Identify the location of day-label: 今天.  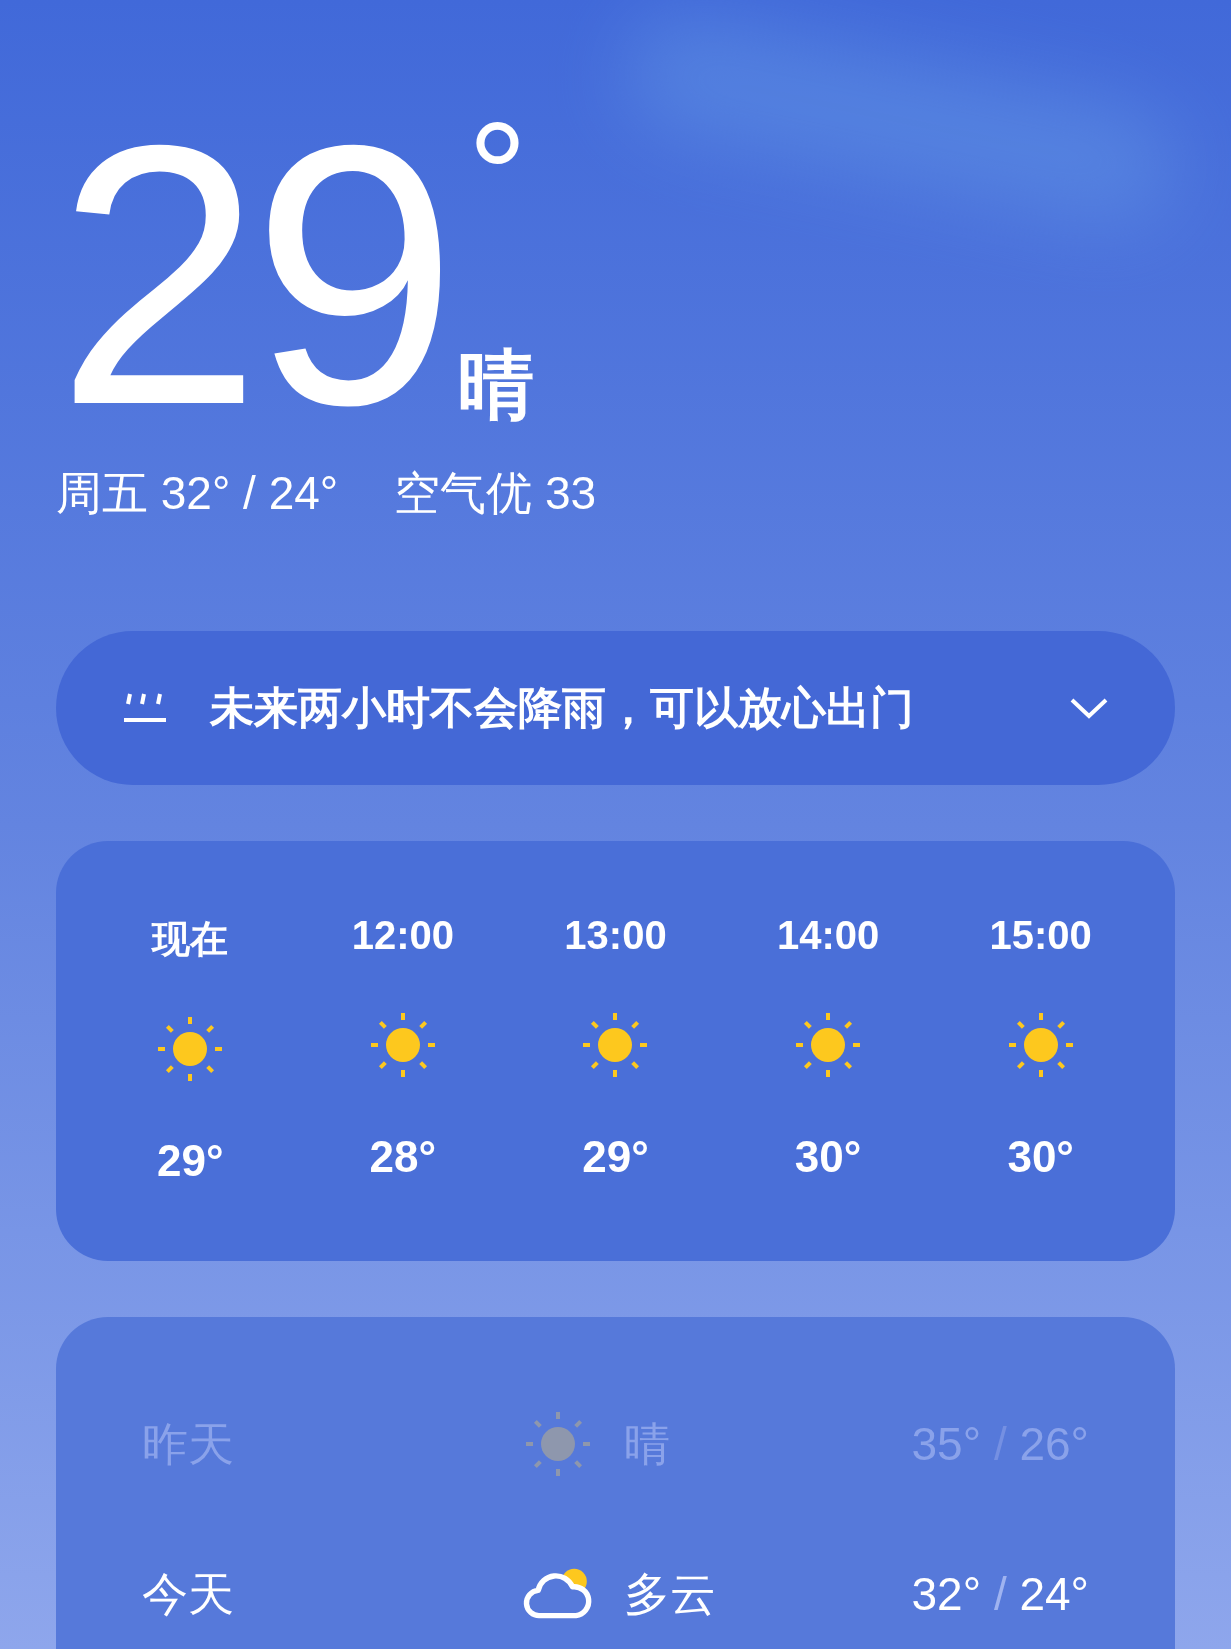
(188, 1594).